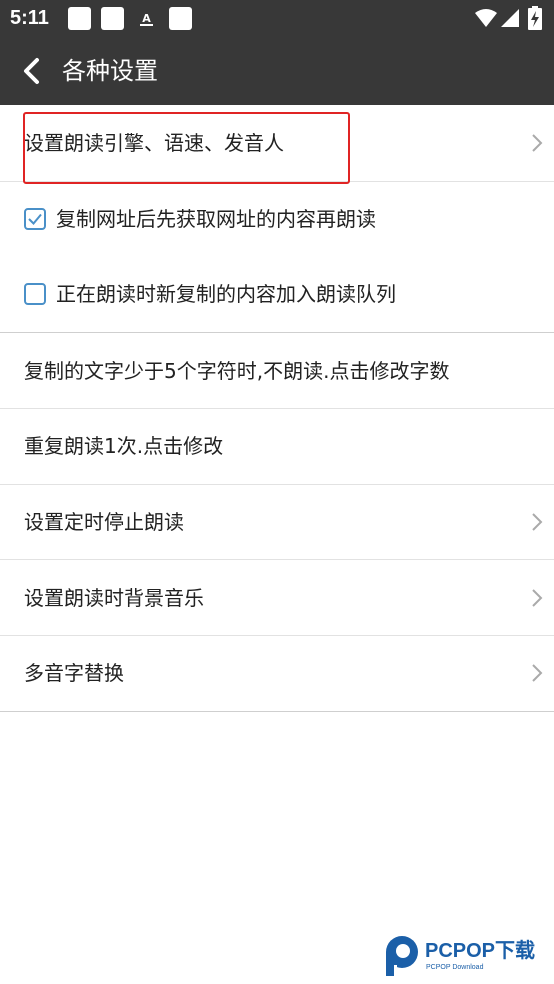  I want to click on checkmark-icon, so click(35, 219).